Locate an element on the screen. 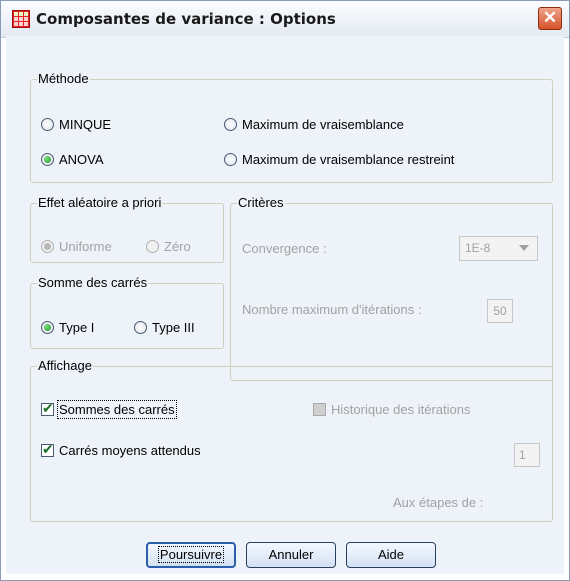  effet-group-label: Effet aléatoire a priori is located at coordinates (100, 203).